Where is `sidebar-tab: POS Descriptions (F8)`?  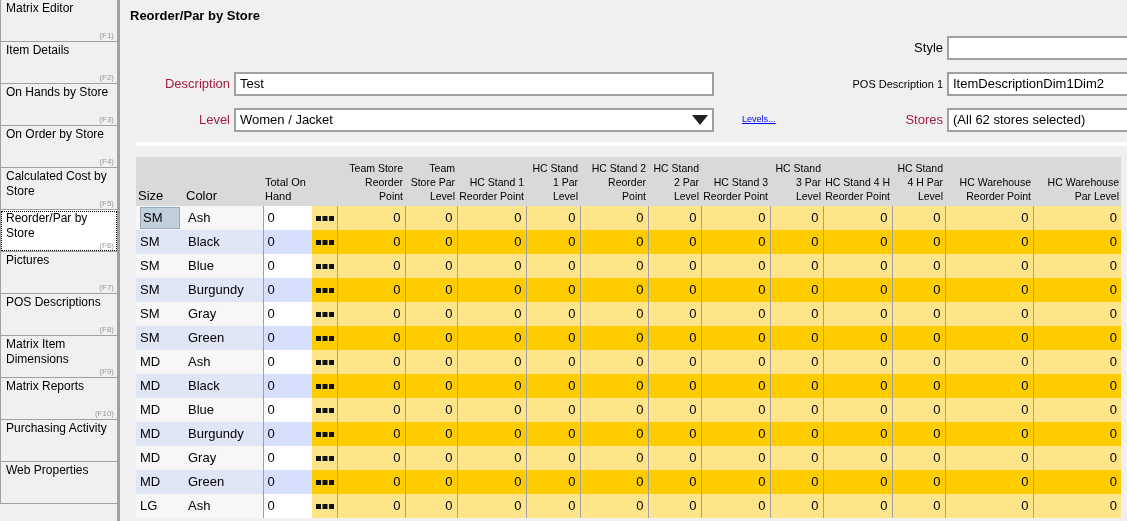 sidebar-tab: POS Descriptions (F8) is located at coordinates (59, 315).